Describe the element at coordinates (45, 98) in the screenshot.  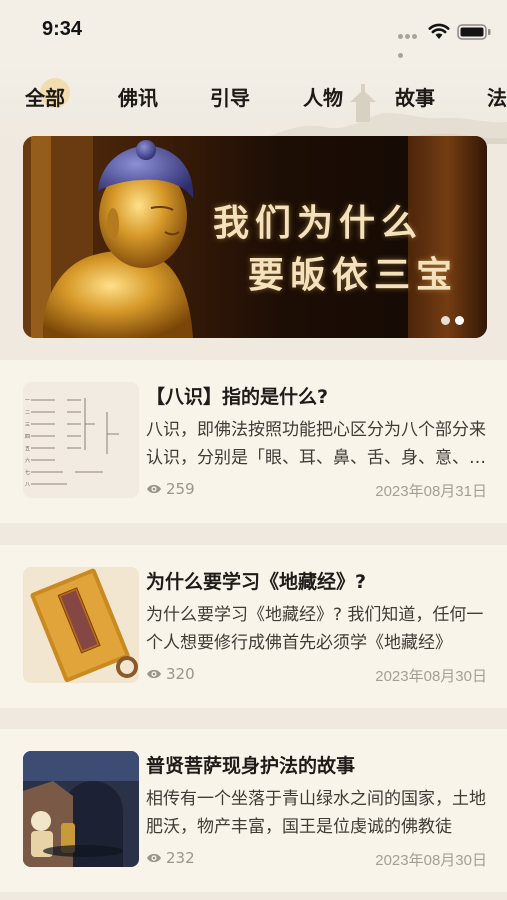
I see `tab-all: 全部` at that location.